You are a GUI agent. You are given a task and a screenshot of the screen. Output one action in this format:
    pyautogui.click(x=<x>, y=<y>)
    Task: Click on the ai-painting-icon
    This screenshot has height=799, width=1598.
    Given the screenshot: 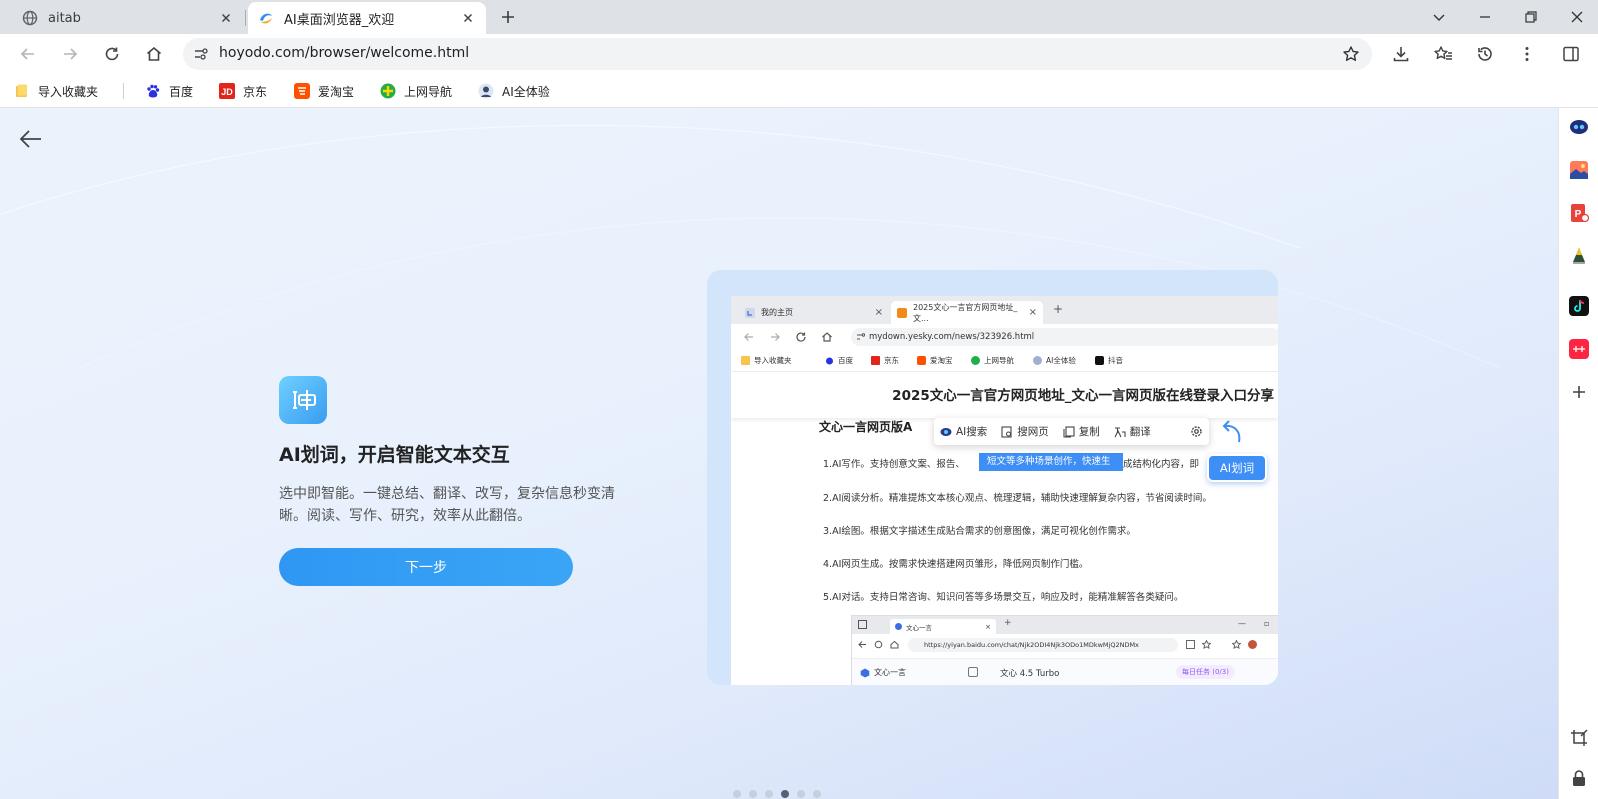 What is the action you would take?
    pyautogui.click(x=1579, y=170)
    